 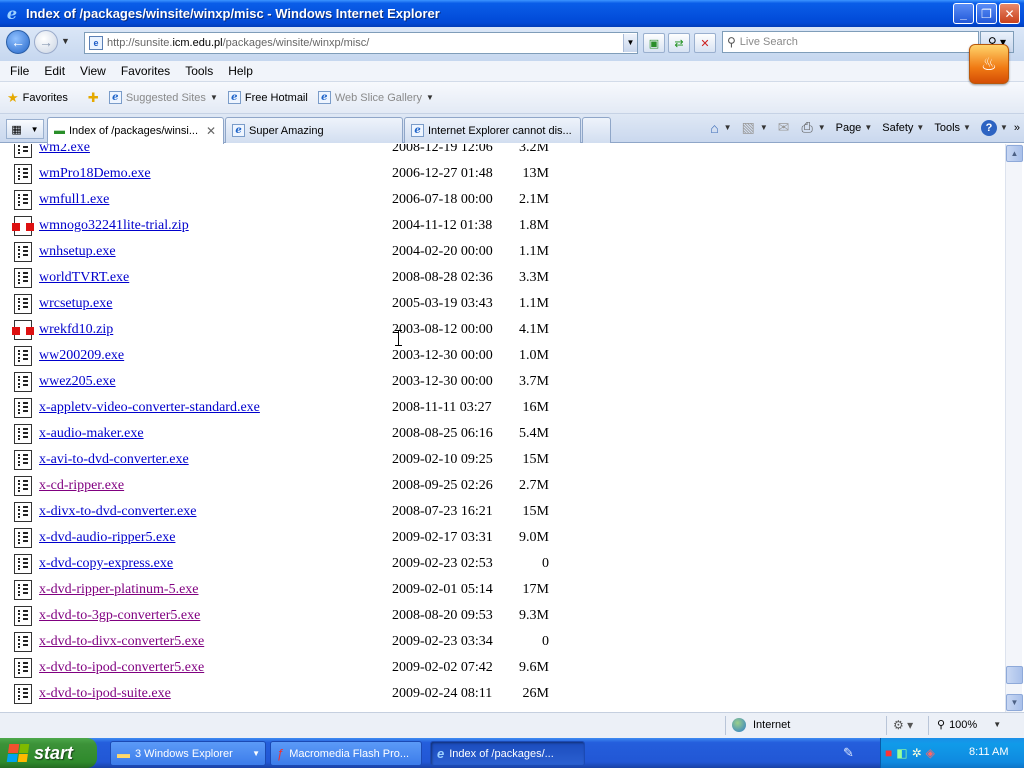 I want to click on file-row: x-cd-ripper.exe 2008-09-25 02:26 2.7M, so click(x=294, y=486).